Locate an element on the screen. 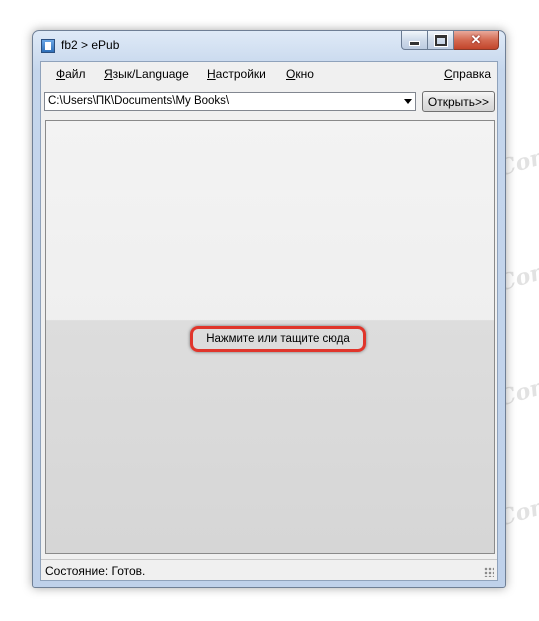 The width and height of the screenshot is (539, 621). minimize-button is located at coordinates (414, 40).